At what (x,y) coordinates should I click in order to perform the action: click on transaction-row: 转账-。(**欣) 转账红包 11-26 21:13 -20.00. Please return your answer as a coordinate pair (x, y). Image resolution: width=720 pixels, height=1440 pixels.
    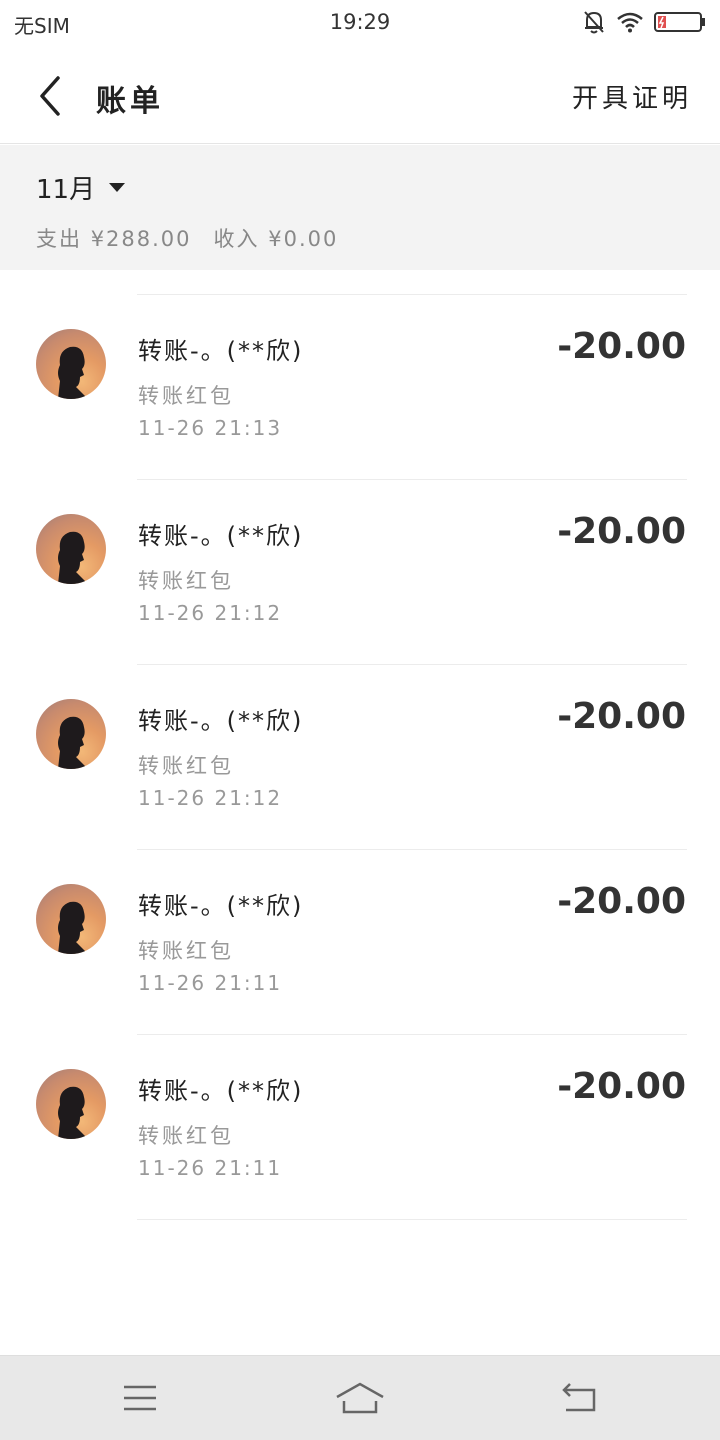
    Looking at the image, I should click on (360, 387).